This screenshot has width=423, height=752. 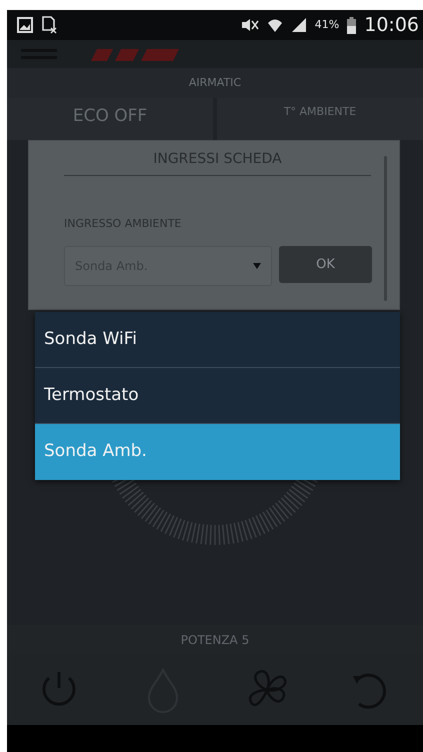 I want to click on eco-label: ECO OFF, so click(x=110, y=116).